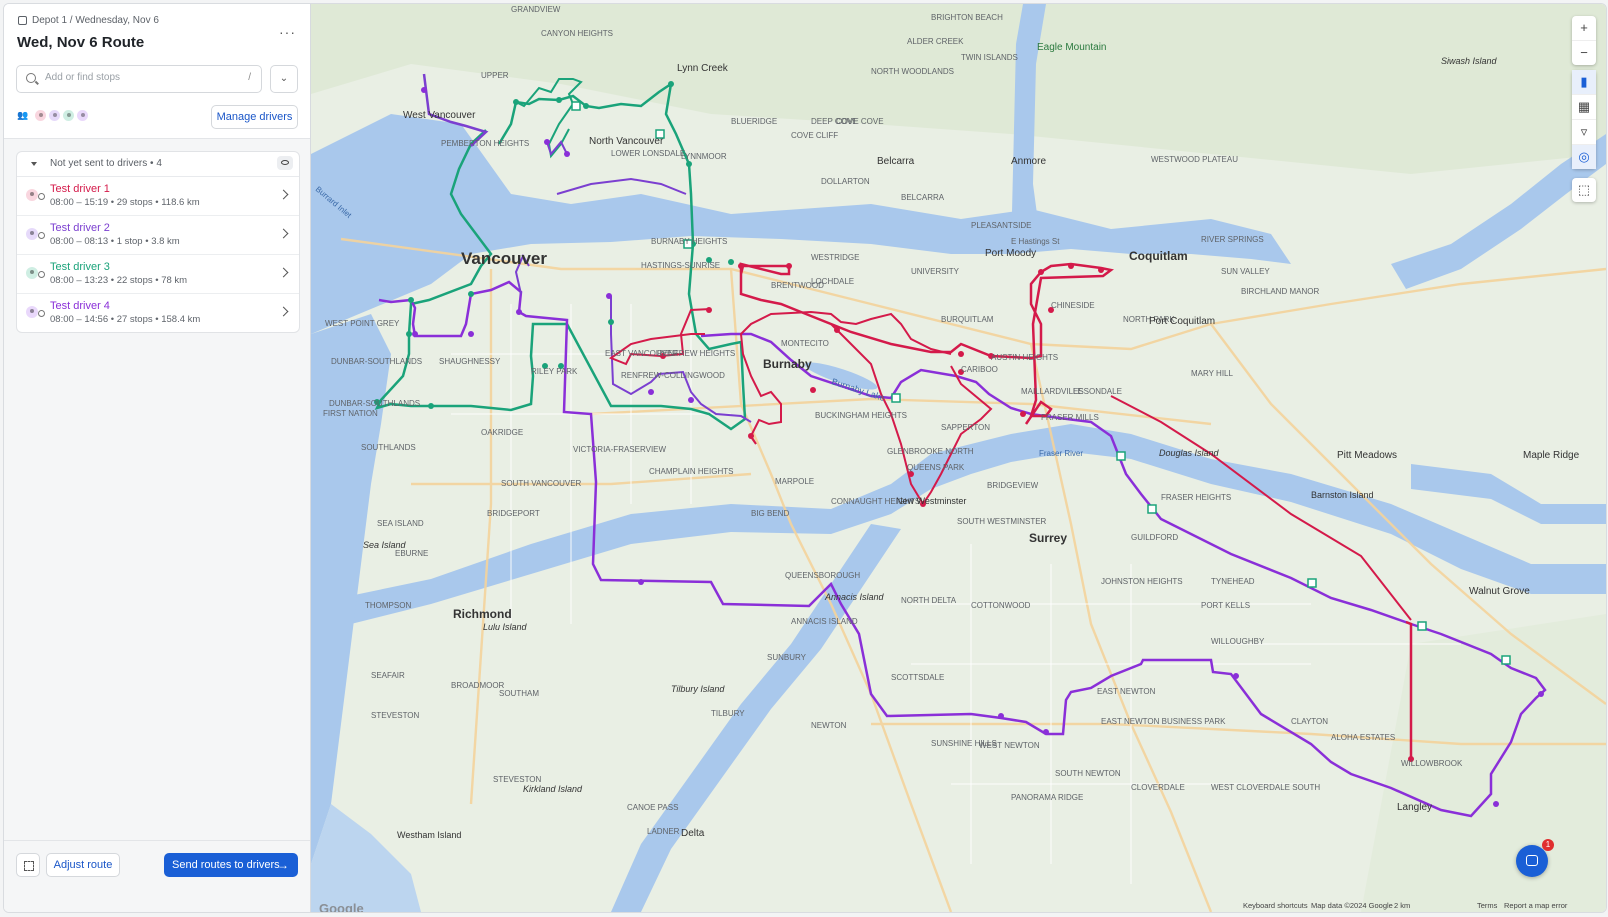 The image size is (1608, 917). I want to click on driver-meta: 08:00 – 15:19 • 29 stops • 118.6 km, so click(125, 202).